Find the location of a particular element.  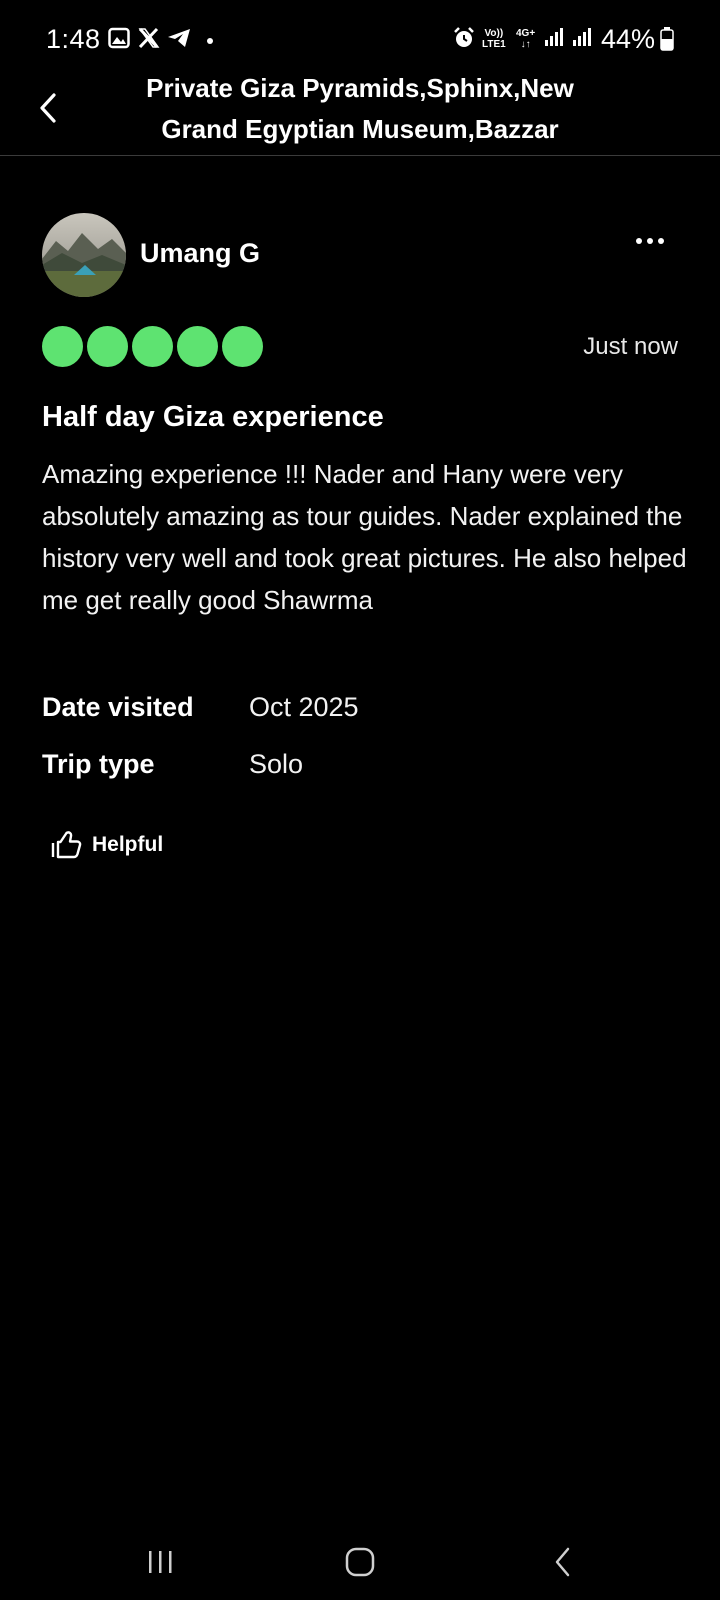

lte-label: LTE1 is located at coordinates (494, 44).